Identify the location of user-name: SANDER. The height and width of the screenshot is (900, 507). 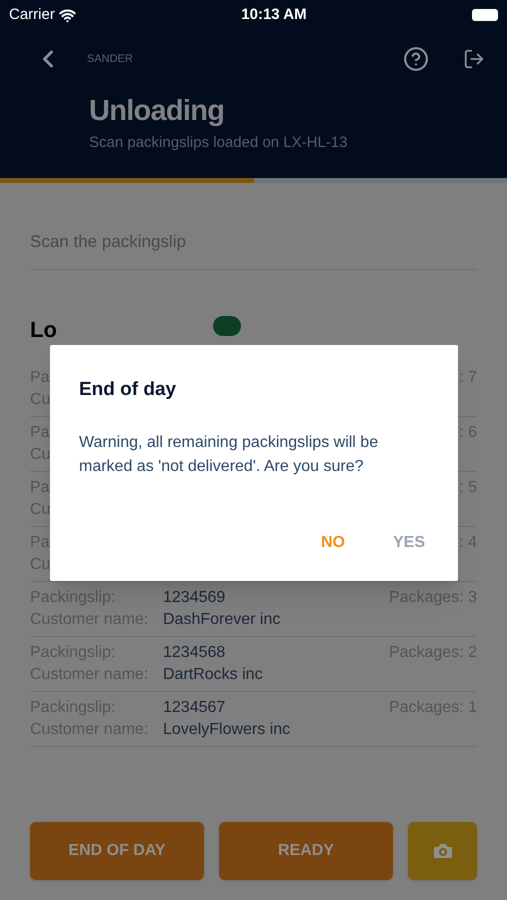
(110, 59).